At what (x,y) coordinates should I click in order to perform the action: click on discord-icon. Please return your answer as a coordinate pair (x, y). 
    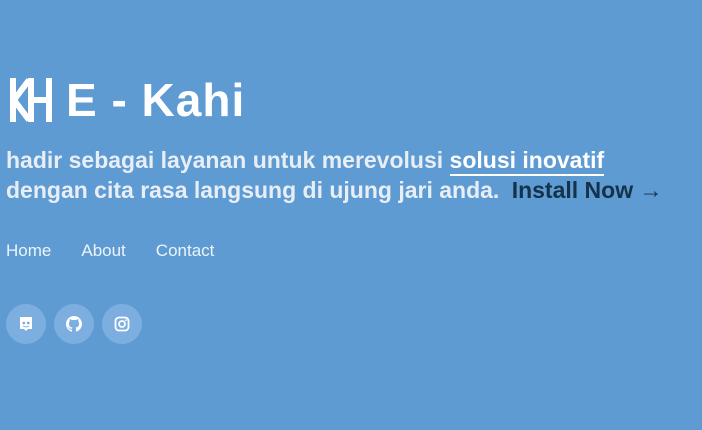
    Looking at the image, I should click on (26, 324).